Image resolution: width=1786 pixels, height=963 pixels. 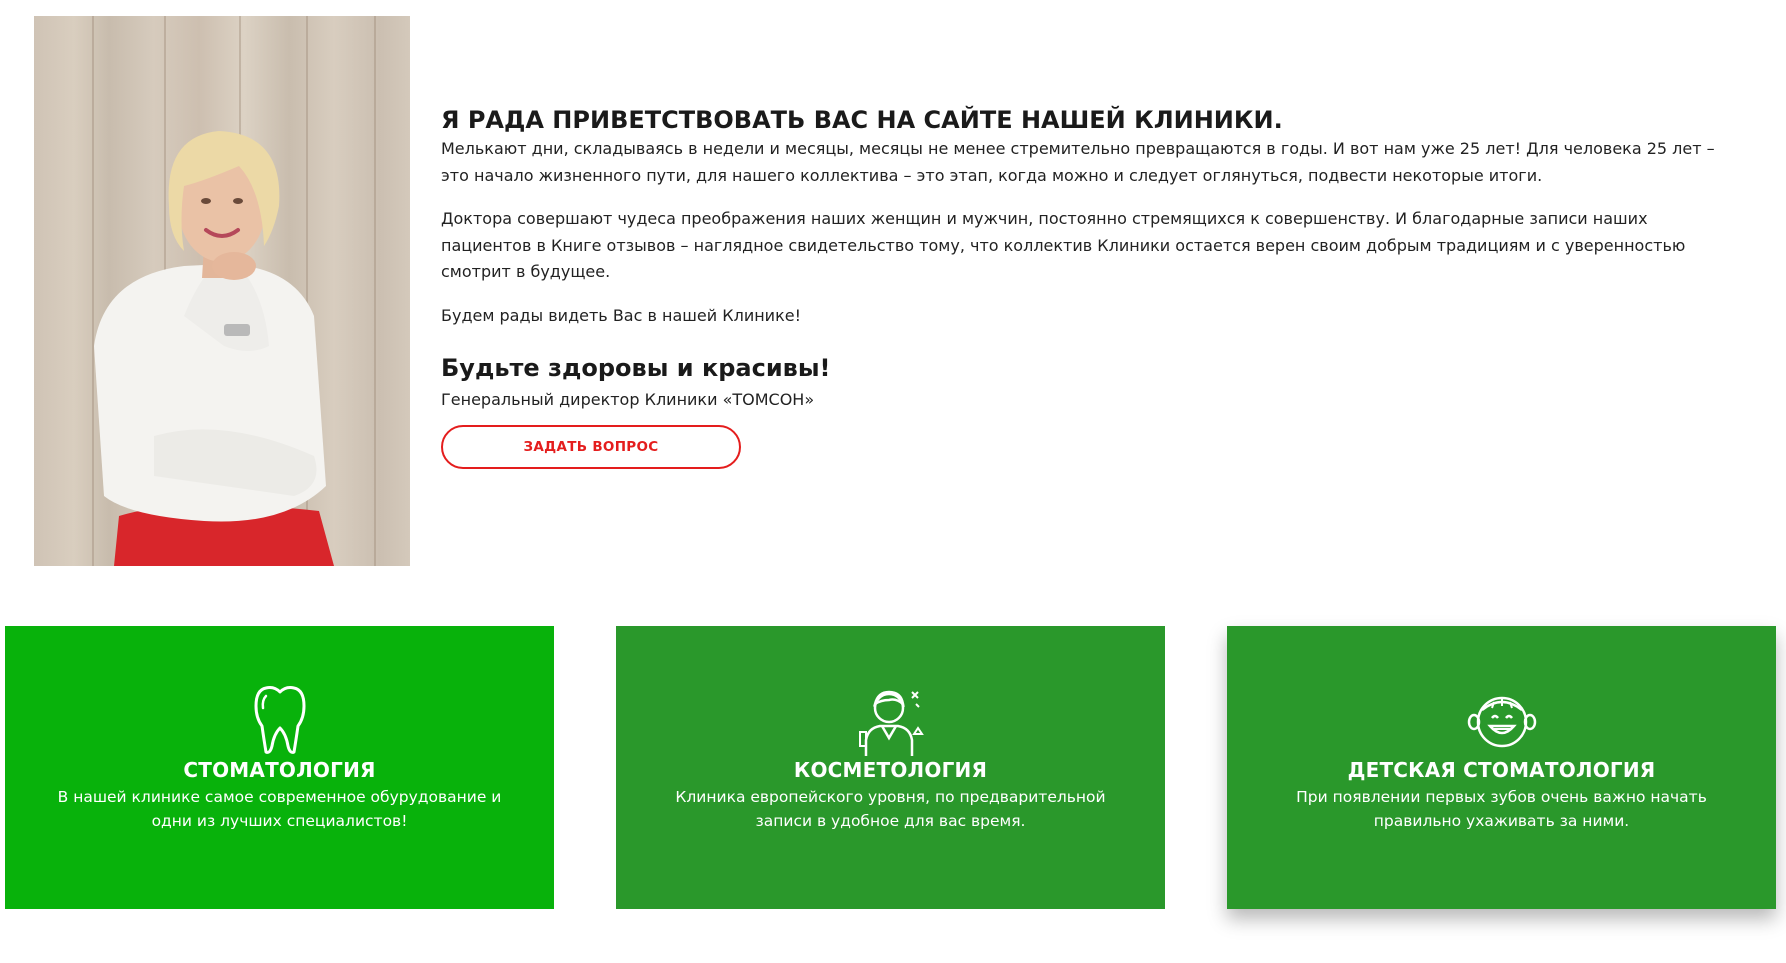 What do you see at coordinates (1501, 722) in the screenshot?
I see `child-smile-icon` at bounding box center [1501, 722].